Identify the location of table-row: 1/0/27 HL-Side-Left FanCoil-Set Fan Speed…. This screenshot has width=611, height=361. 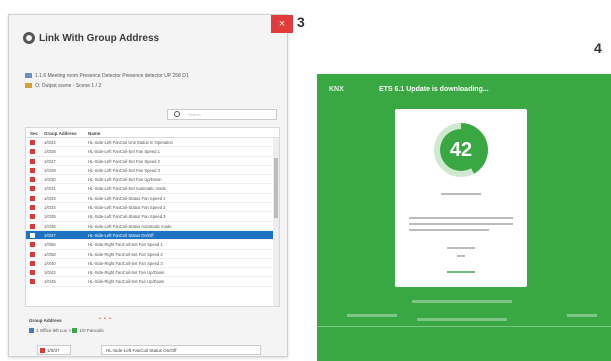
(152, 161).